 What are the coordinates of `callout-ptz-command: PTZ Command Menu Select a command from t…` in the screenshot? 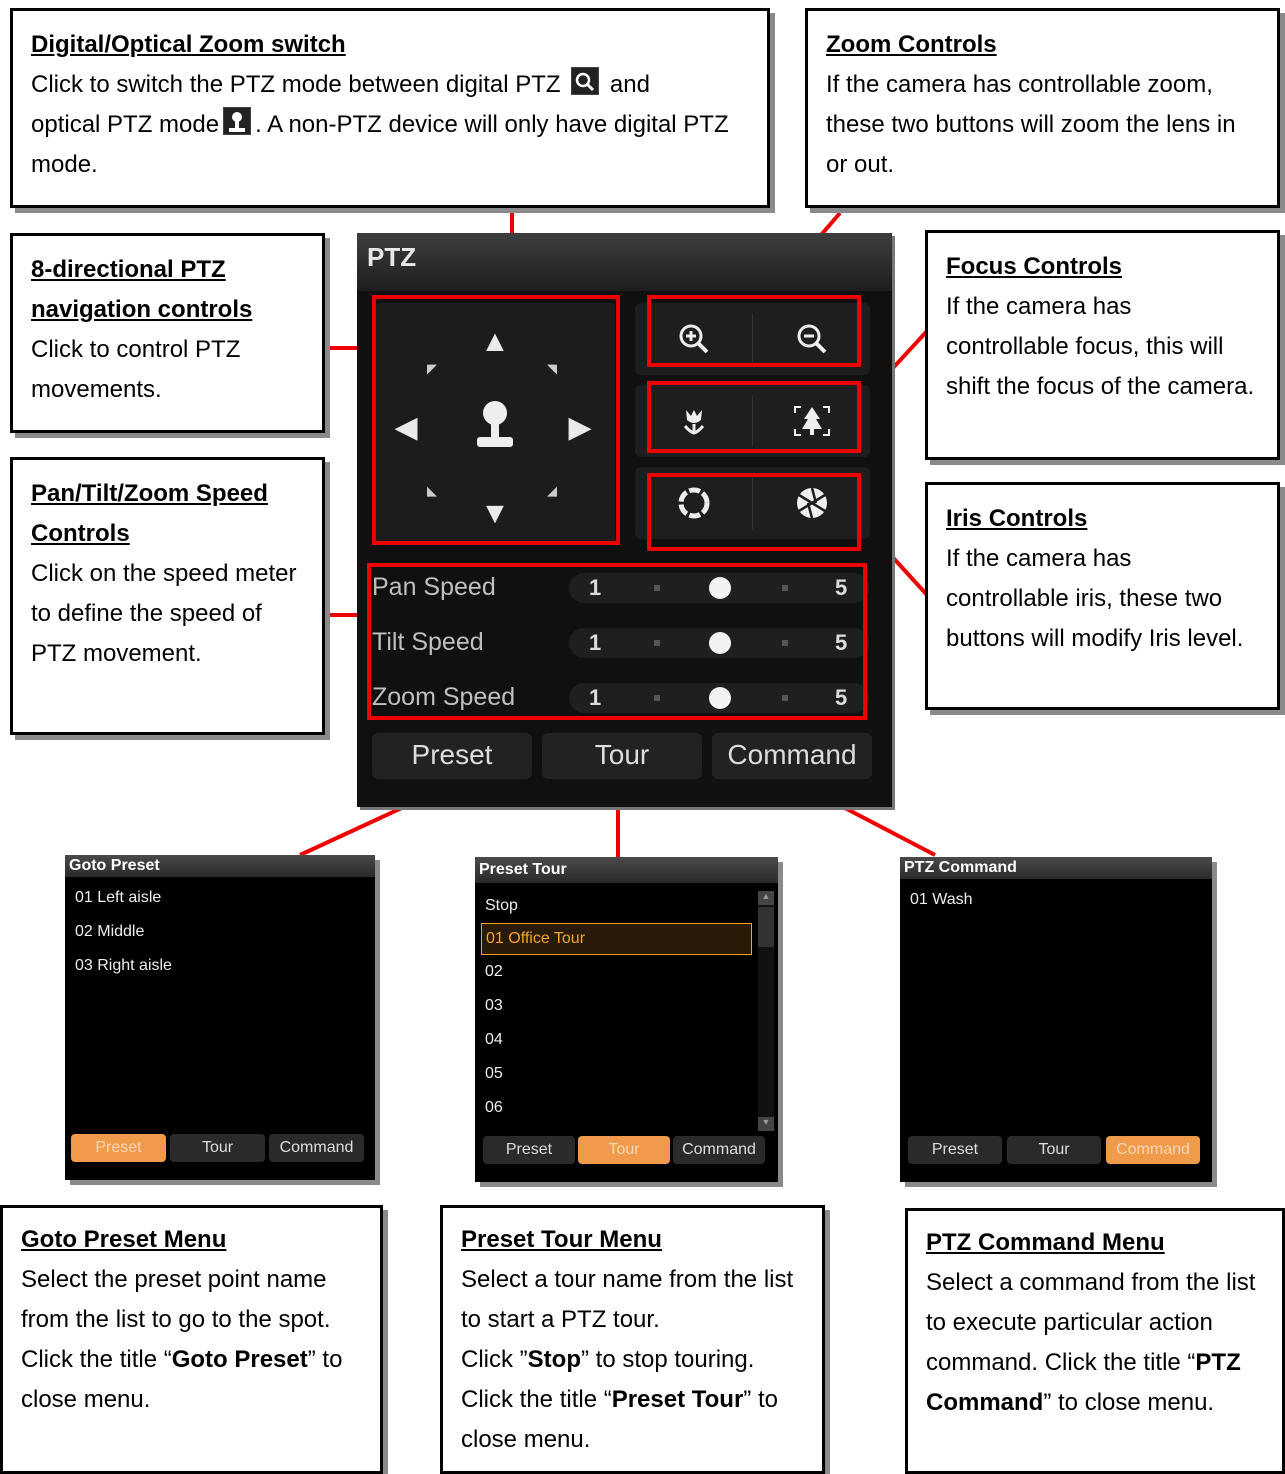 It's located at (1095, 1341).